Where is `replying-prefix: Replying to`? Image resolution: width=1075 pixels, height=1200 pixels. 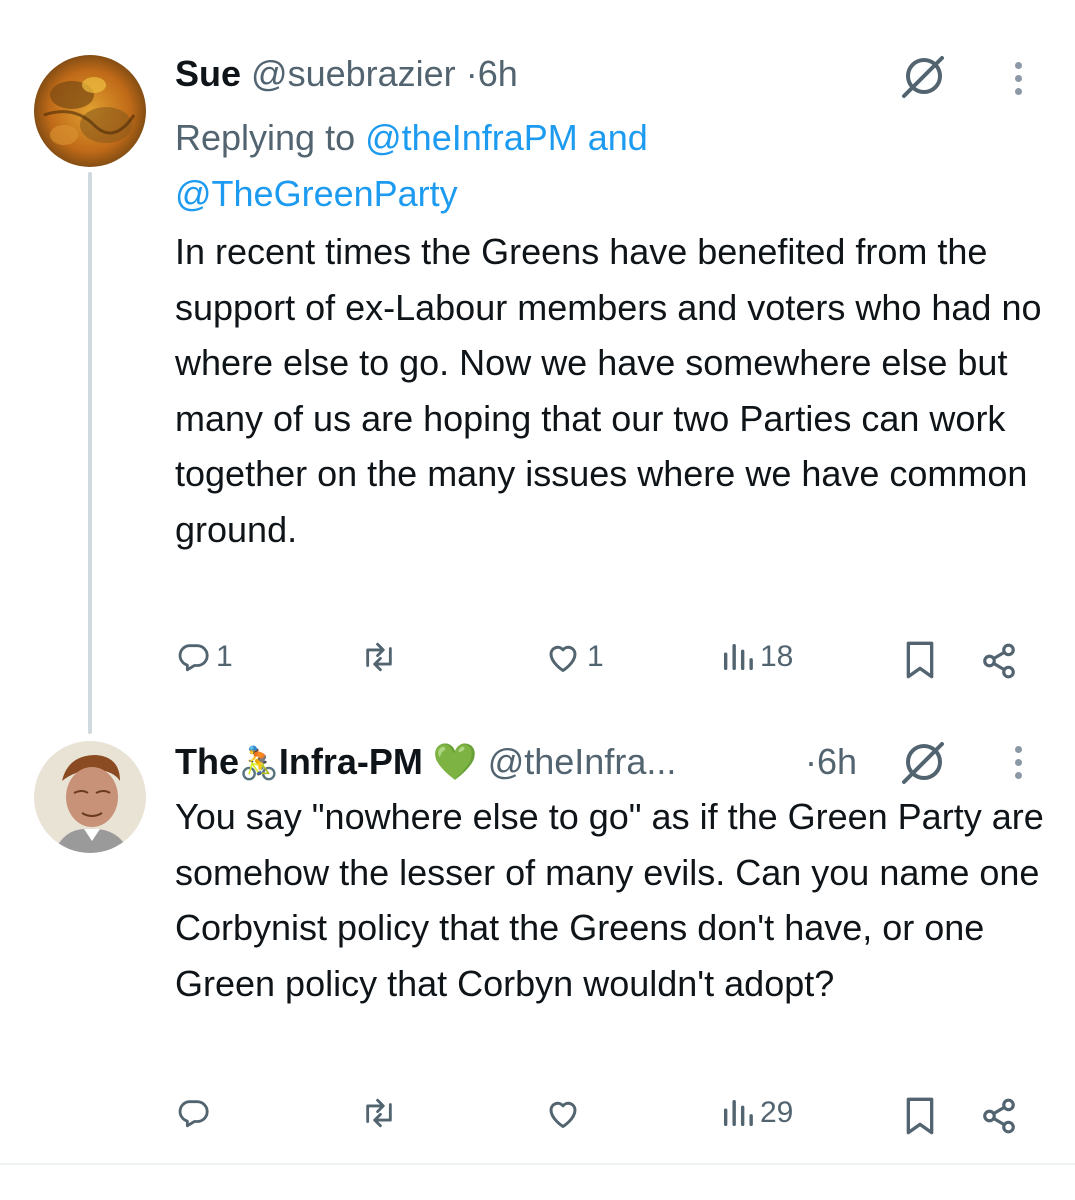 replying-prefix: Replying to is located at coordinates (265, 137).